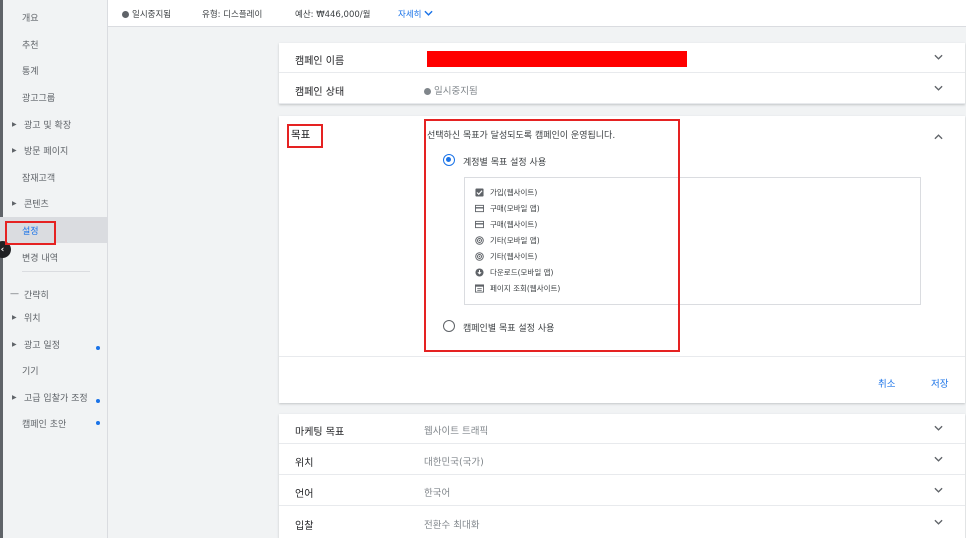  What do you see at coordinates (42, 345) in the screenshot?
I see `sidebar-item-label: 광고 일정` at bounding box center [42, 345].